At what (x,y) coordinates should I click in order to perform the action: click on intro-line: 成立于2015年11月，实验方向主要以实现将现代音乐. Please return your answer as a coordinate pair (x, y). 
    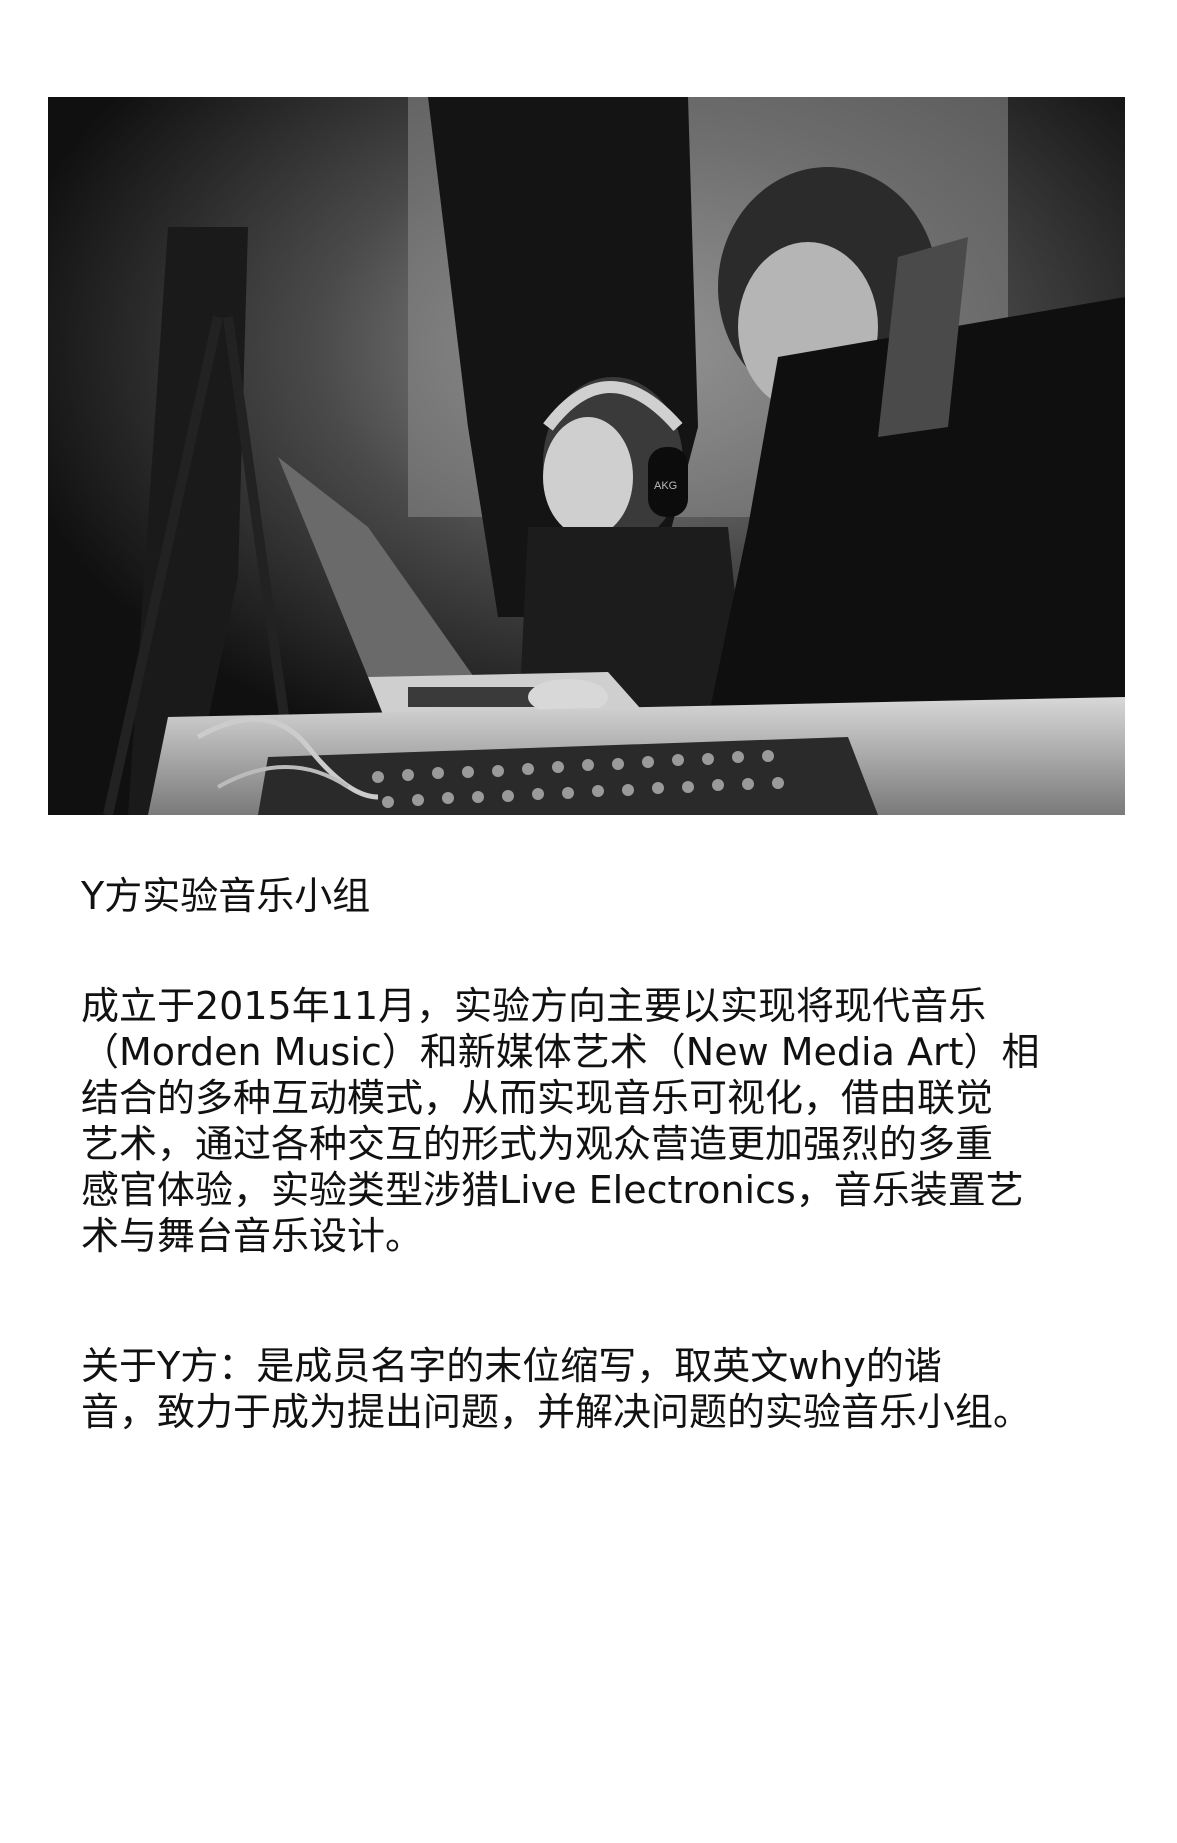
    Looking at the image, I should click on (534, 1006).